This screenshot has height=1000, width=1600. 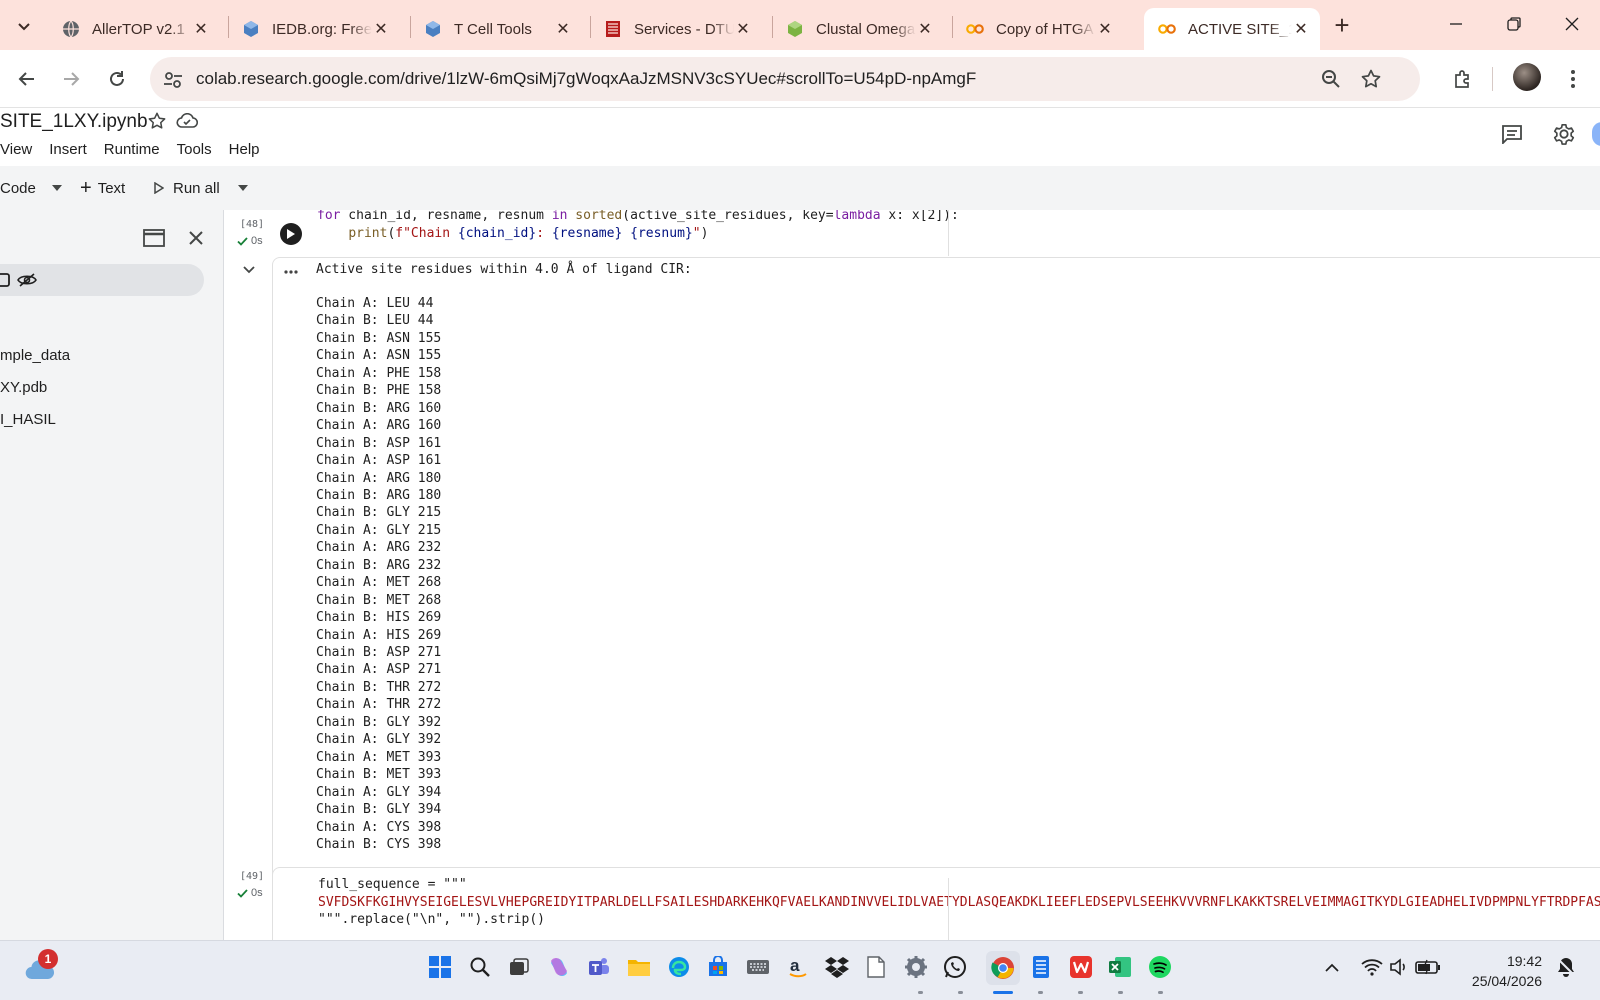 I want to click on close-window-button, so click(x=1572, y=24).